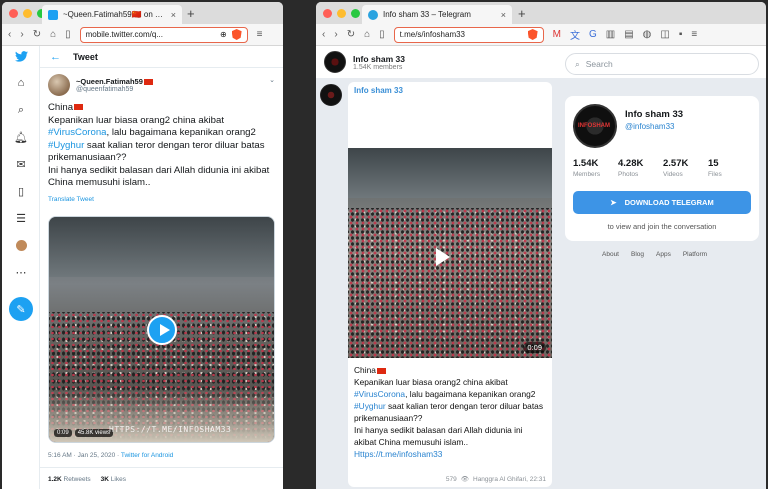  I want to click on maximize-window-button, so click(355, 13).